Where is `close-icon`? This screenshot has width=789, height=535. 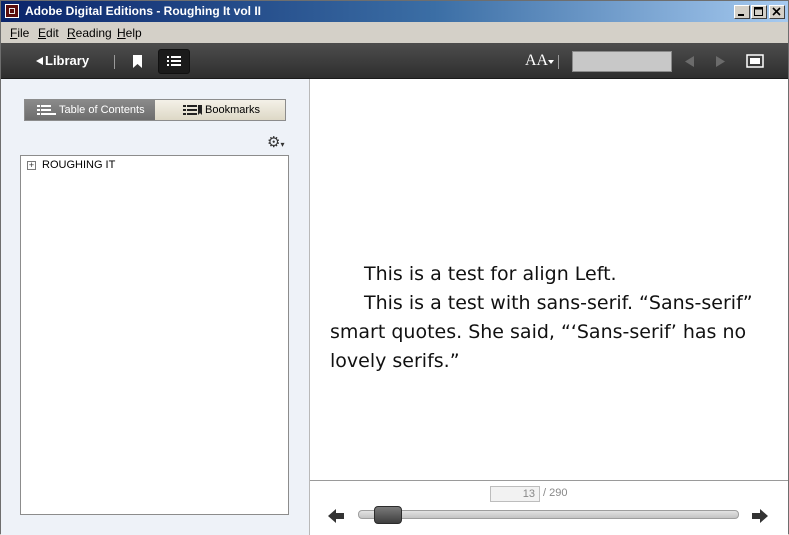 close-icon is located at coordinates (776, 11).